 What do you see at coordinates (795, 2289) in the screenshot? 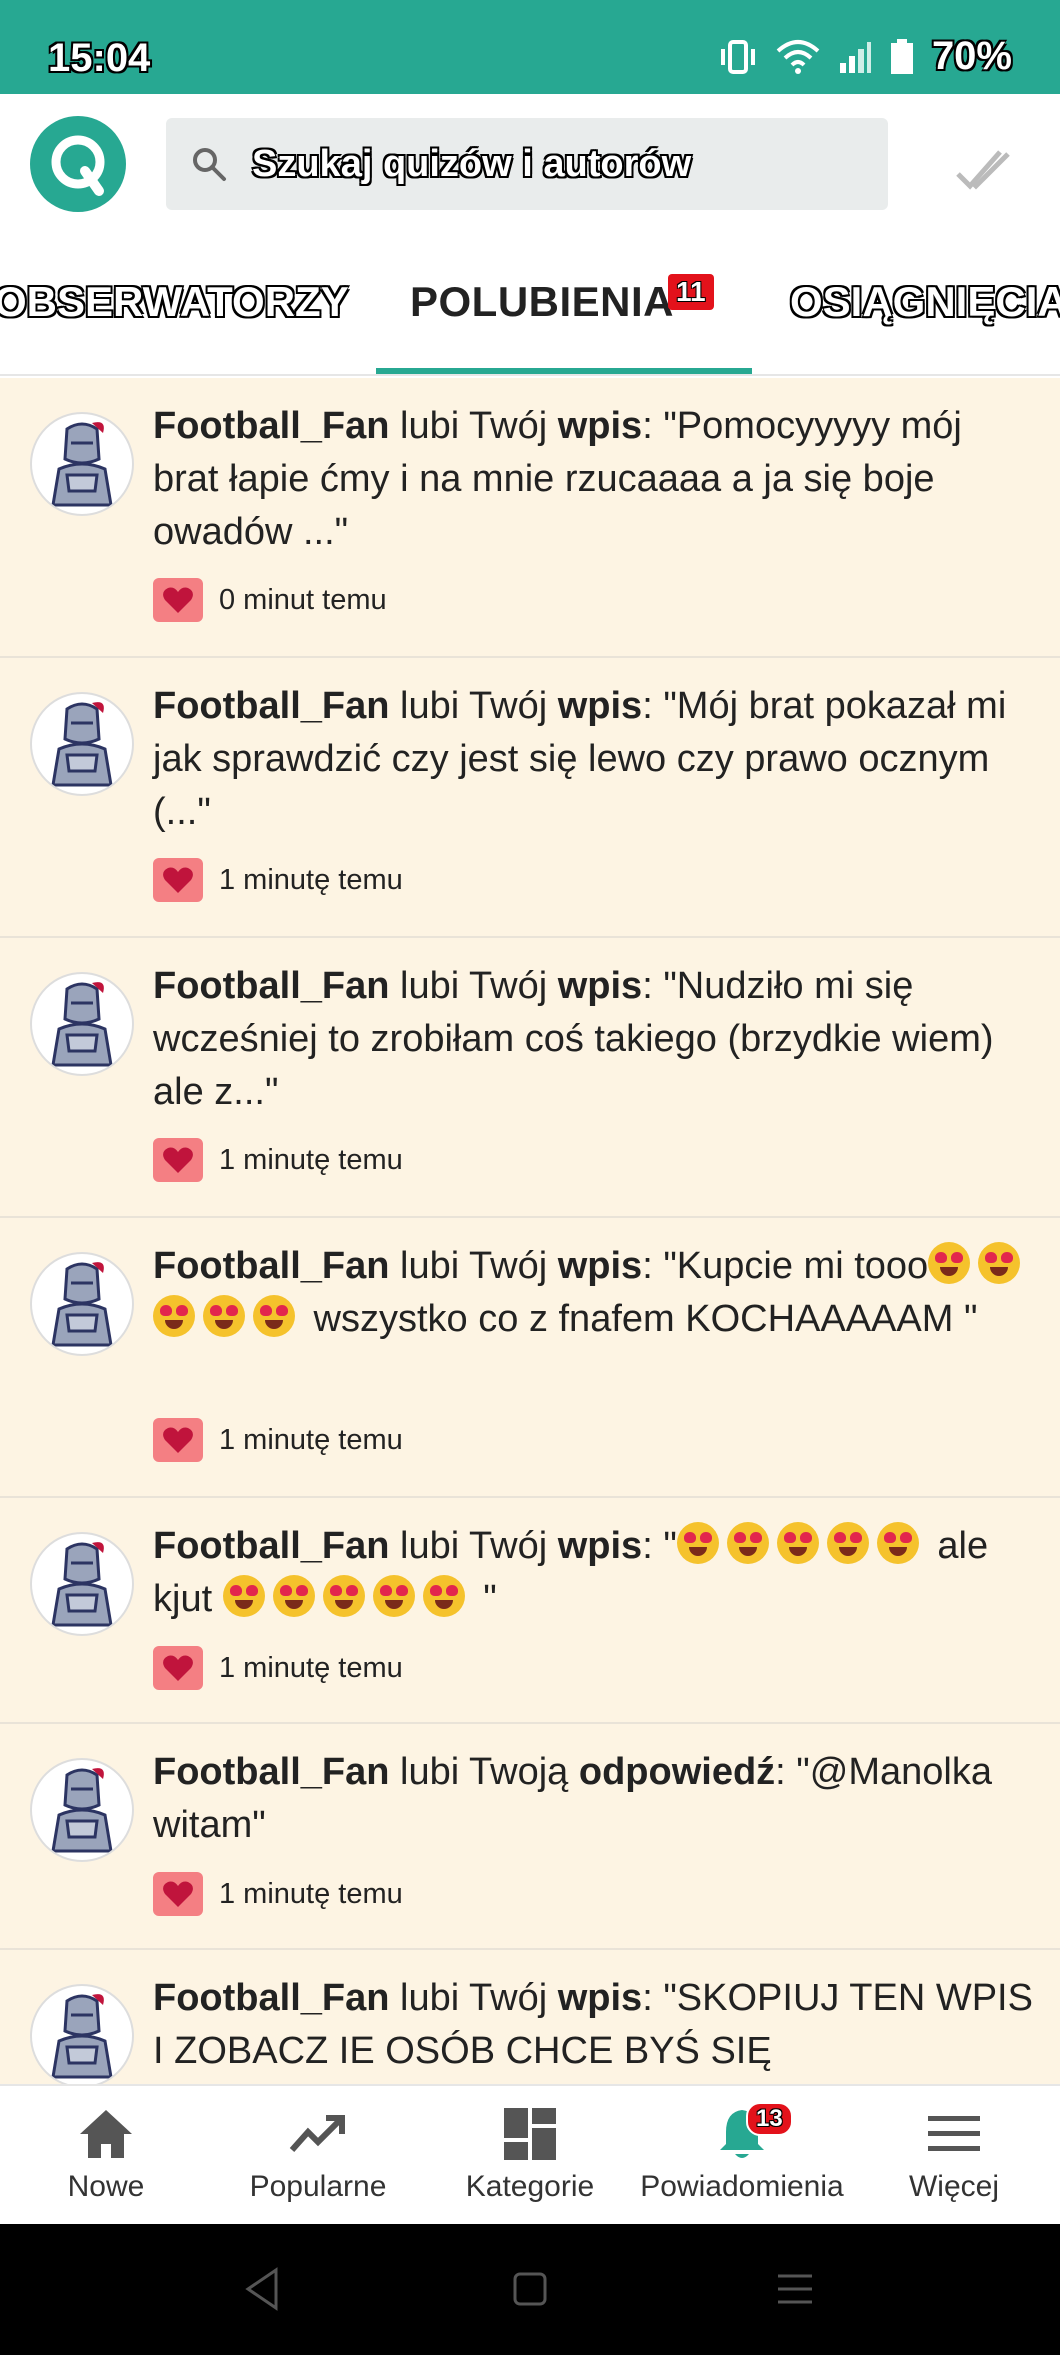
I see `recents-icon` at bounding box center [795, 2289].